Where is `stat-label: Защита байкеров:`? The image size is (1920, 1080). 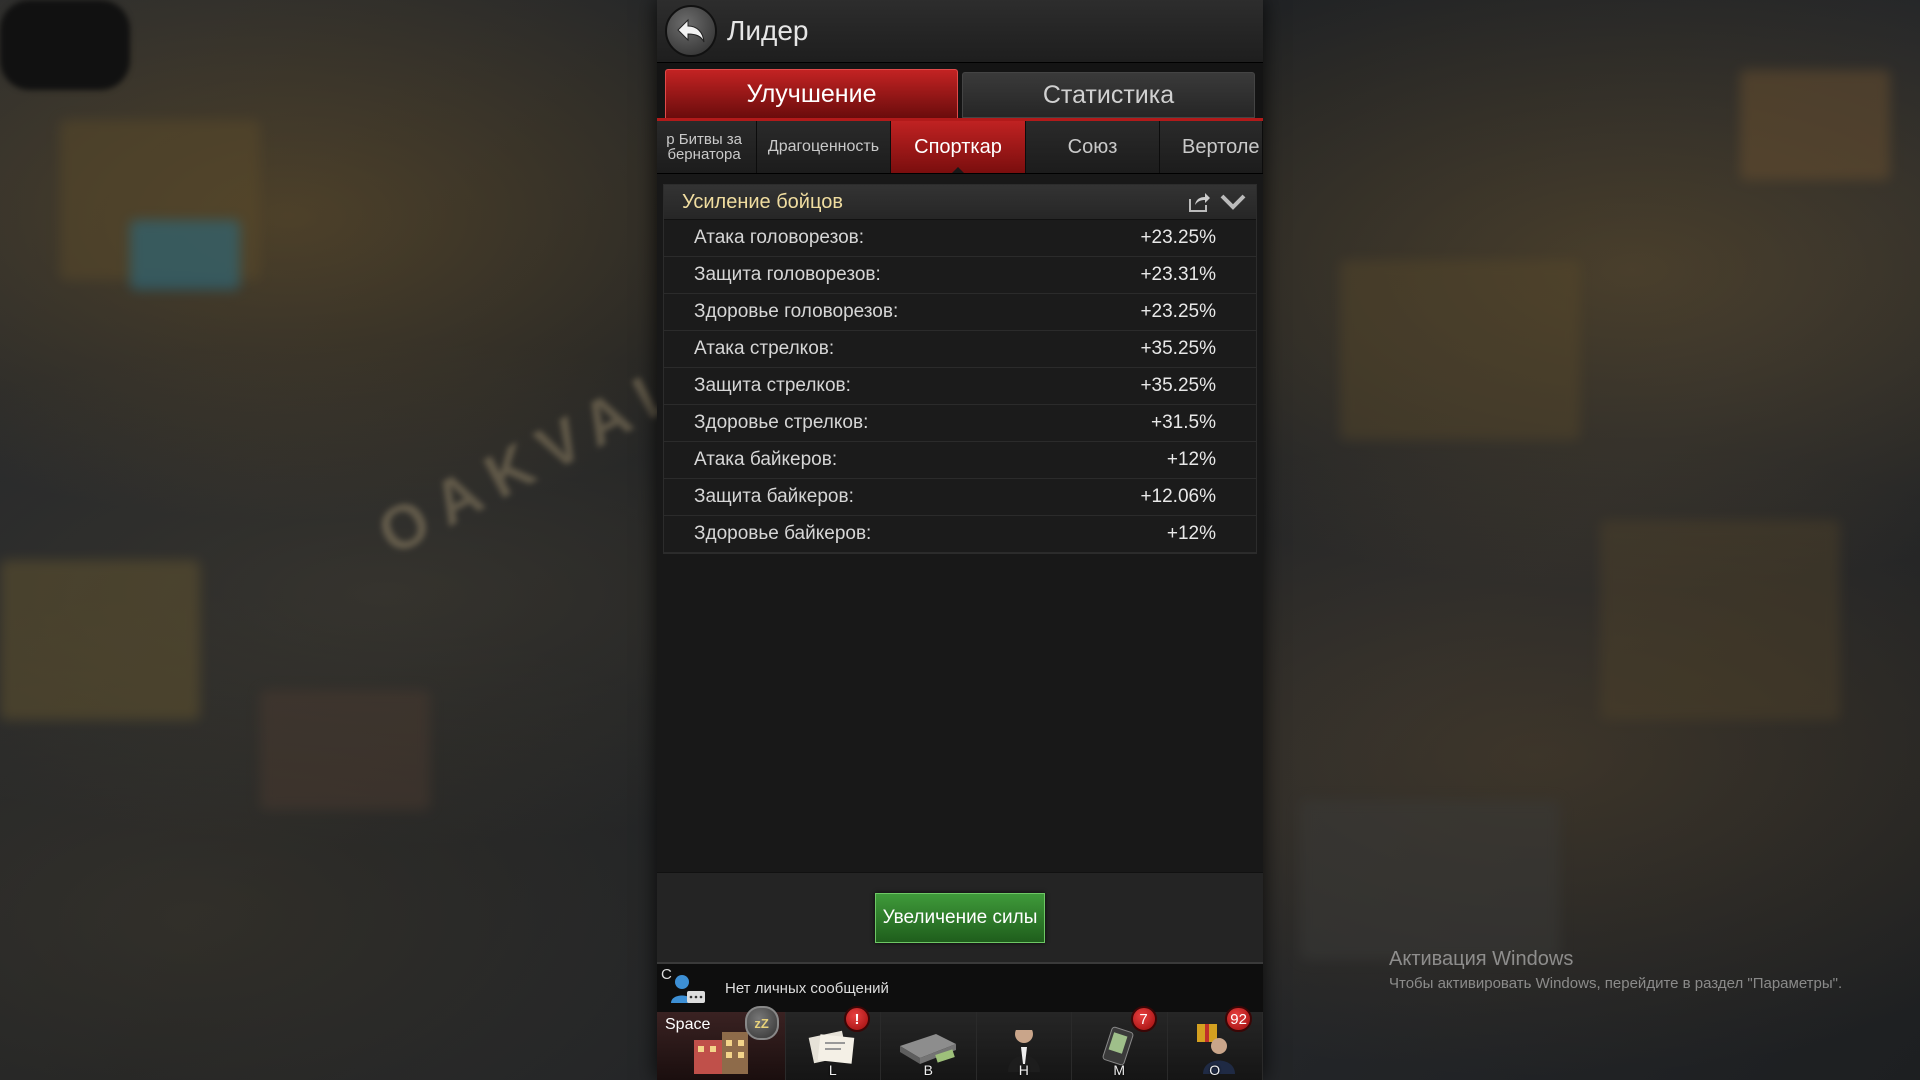
stat-label: Защита байкеров: is located at coordinates (774, 496).